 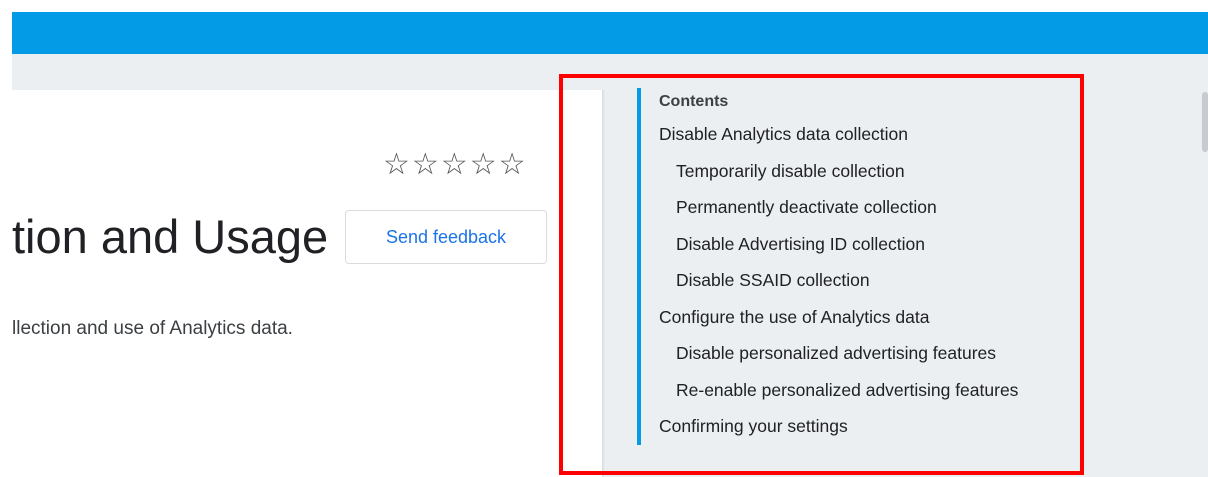 What do you see at coordinates (425, 165) in the screenshot?
I see `star-2-icon: ☆` at bounding box center [425, 165].